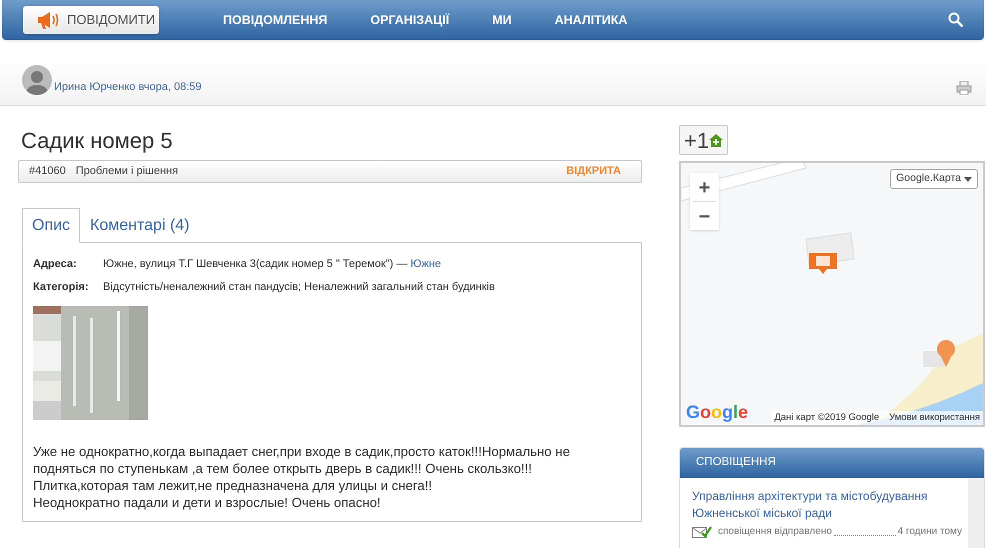  Describe the element at coordinates (593, 172) in the screenshot. I see `status-label: ВІДКРИТА` at that location.